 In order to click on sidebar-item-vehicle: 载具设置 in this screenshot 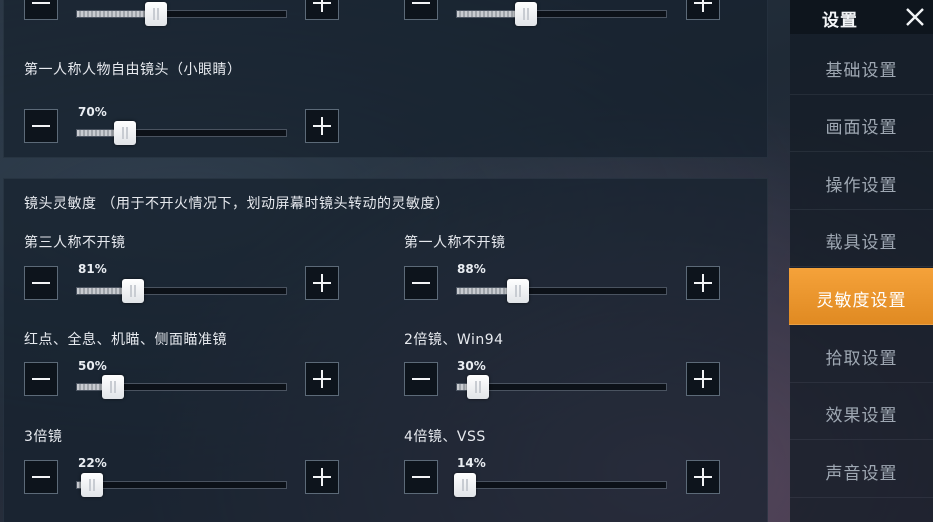, I will do `click(861, 238)`.